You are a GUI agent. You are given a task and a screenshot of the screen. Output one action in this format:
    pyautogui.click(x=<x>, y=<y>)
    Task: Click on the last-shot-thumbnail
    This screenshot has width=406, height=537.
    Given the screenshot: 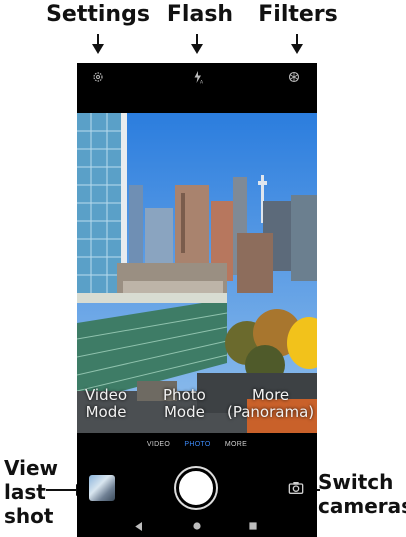 What is the action you would take?
    pyautogui.click(x=102, y=488)
    